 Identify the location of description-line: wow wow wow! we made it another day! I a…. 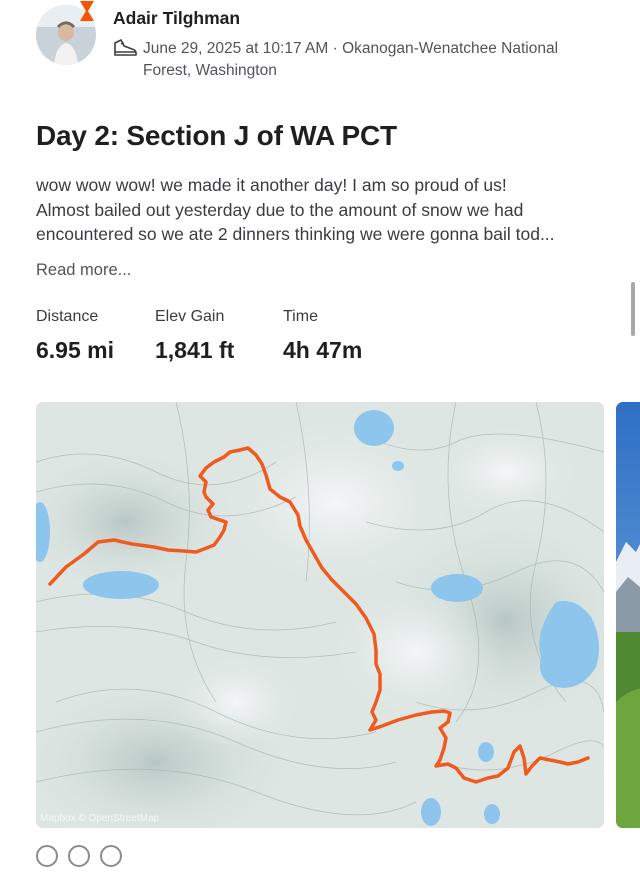
(271, 185).